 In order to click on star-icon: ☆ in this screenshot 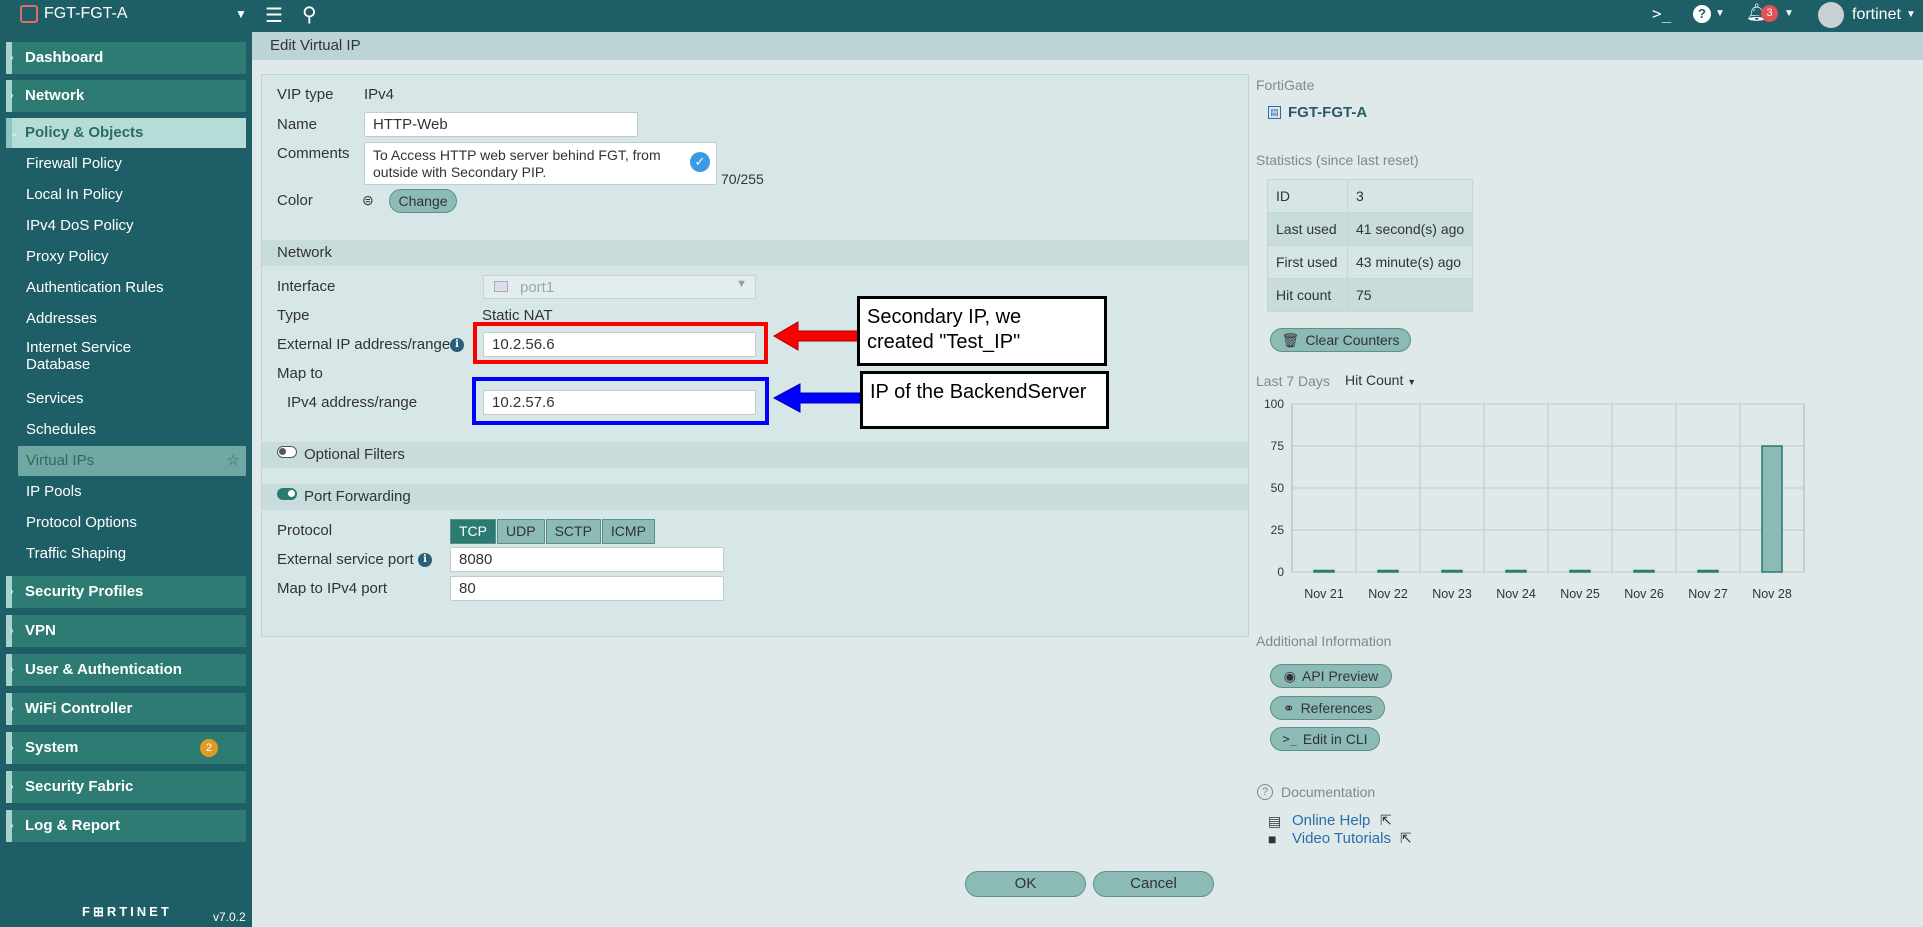, I will do `click(233, 461)`.